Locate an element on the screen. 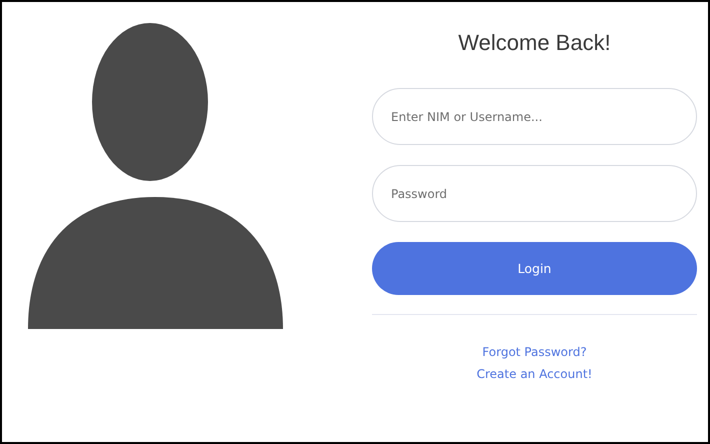 The width and height of the screenshot is (710, 444). text-link: Create an Account! is located at coordinates (534, 374).